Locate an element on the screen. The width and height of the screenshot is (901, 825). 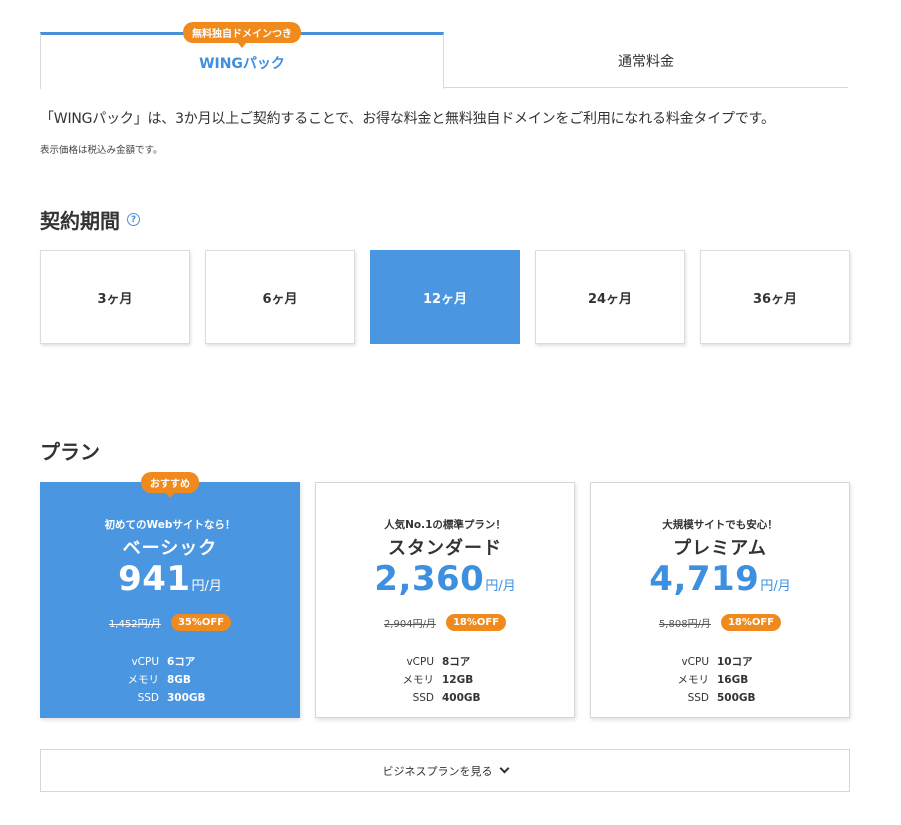
spec-row: vCPU 10コア is located at coordinates (720, 662).